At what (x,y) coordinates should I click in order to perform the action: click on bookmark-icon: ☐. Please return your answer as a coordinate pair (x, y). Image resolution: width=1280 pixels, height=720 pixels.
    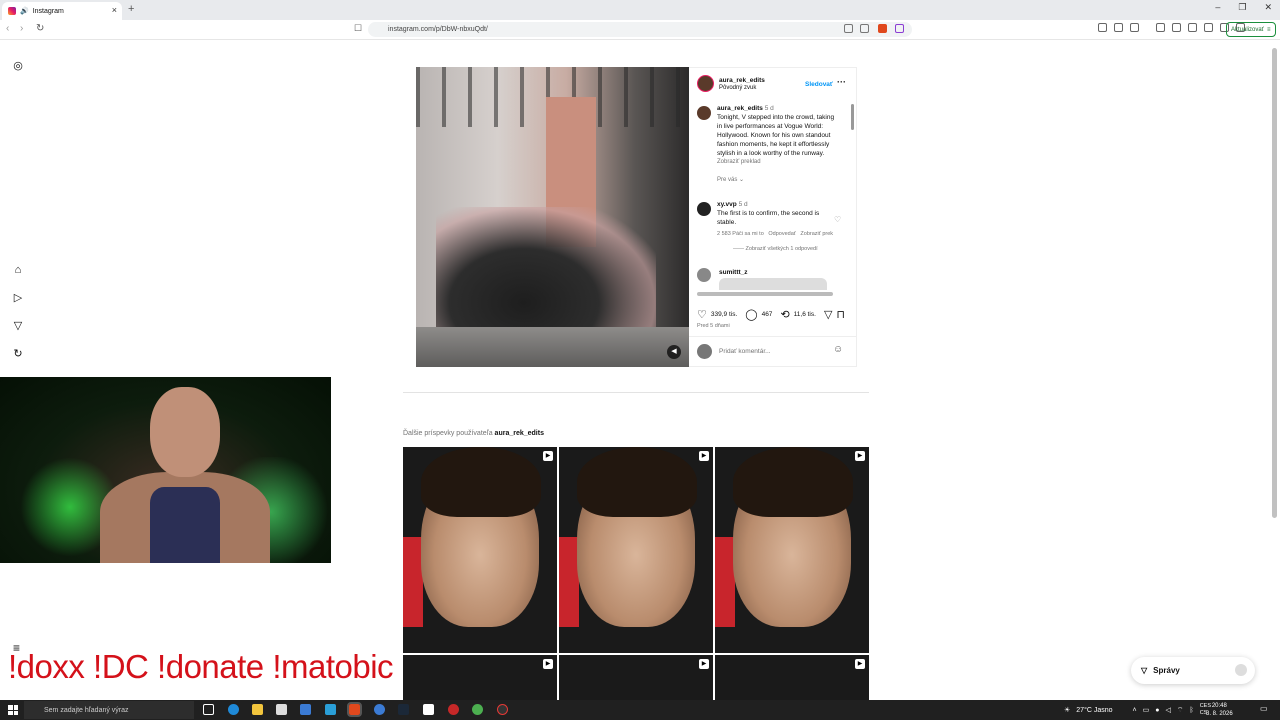
    Looking at the image, I should click on (358, 28).